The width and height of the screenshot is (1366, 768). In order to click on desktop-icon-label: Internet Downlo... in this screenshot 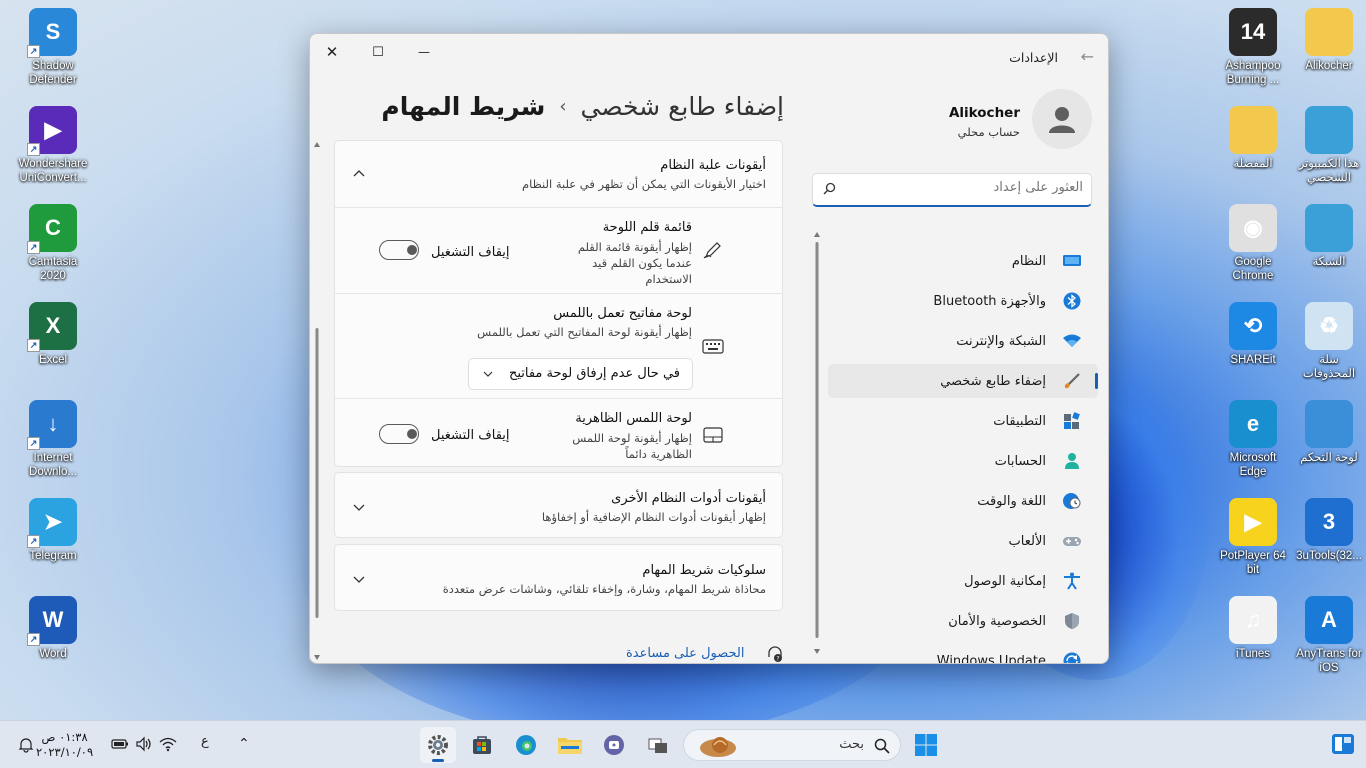, I will do `click(53, 465)`.